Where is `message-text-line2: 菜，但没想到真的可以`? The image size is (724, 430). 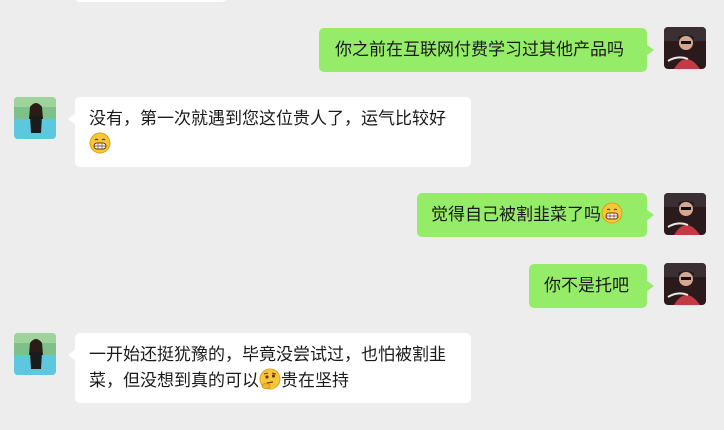 message-text-line2: 菜，但没想到真的可以 is located at coordinates (174, 381).